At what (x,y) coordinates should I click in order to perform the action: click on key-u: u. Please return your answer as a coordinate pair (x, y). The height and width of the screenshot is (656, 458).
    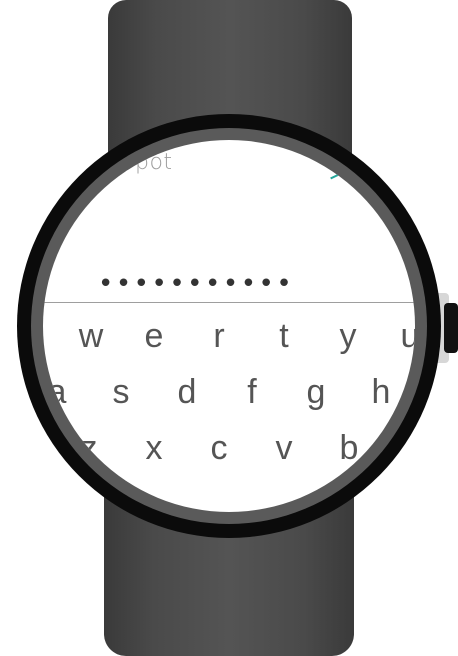
    Looking at the image, I should click on (401, 336).